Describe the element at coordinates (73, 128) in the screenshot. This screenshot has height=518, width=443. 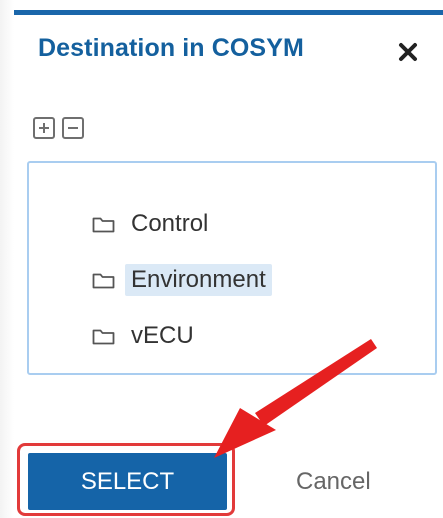
I see `collapse-all-icon` at that location.